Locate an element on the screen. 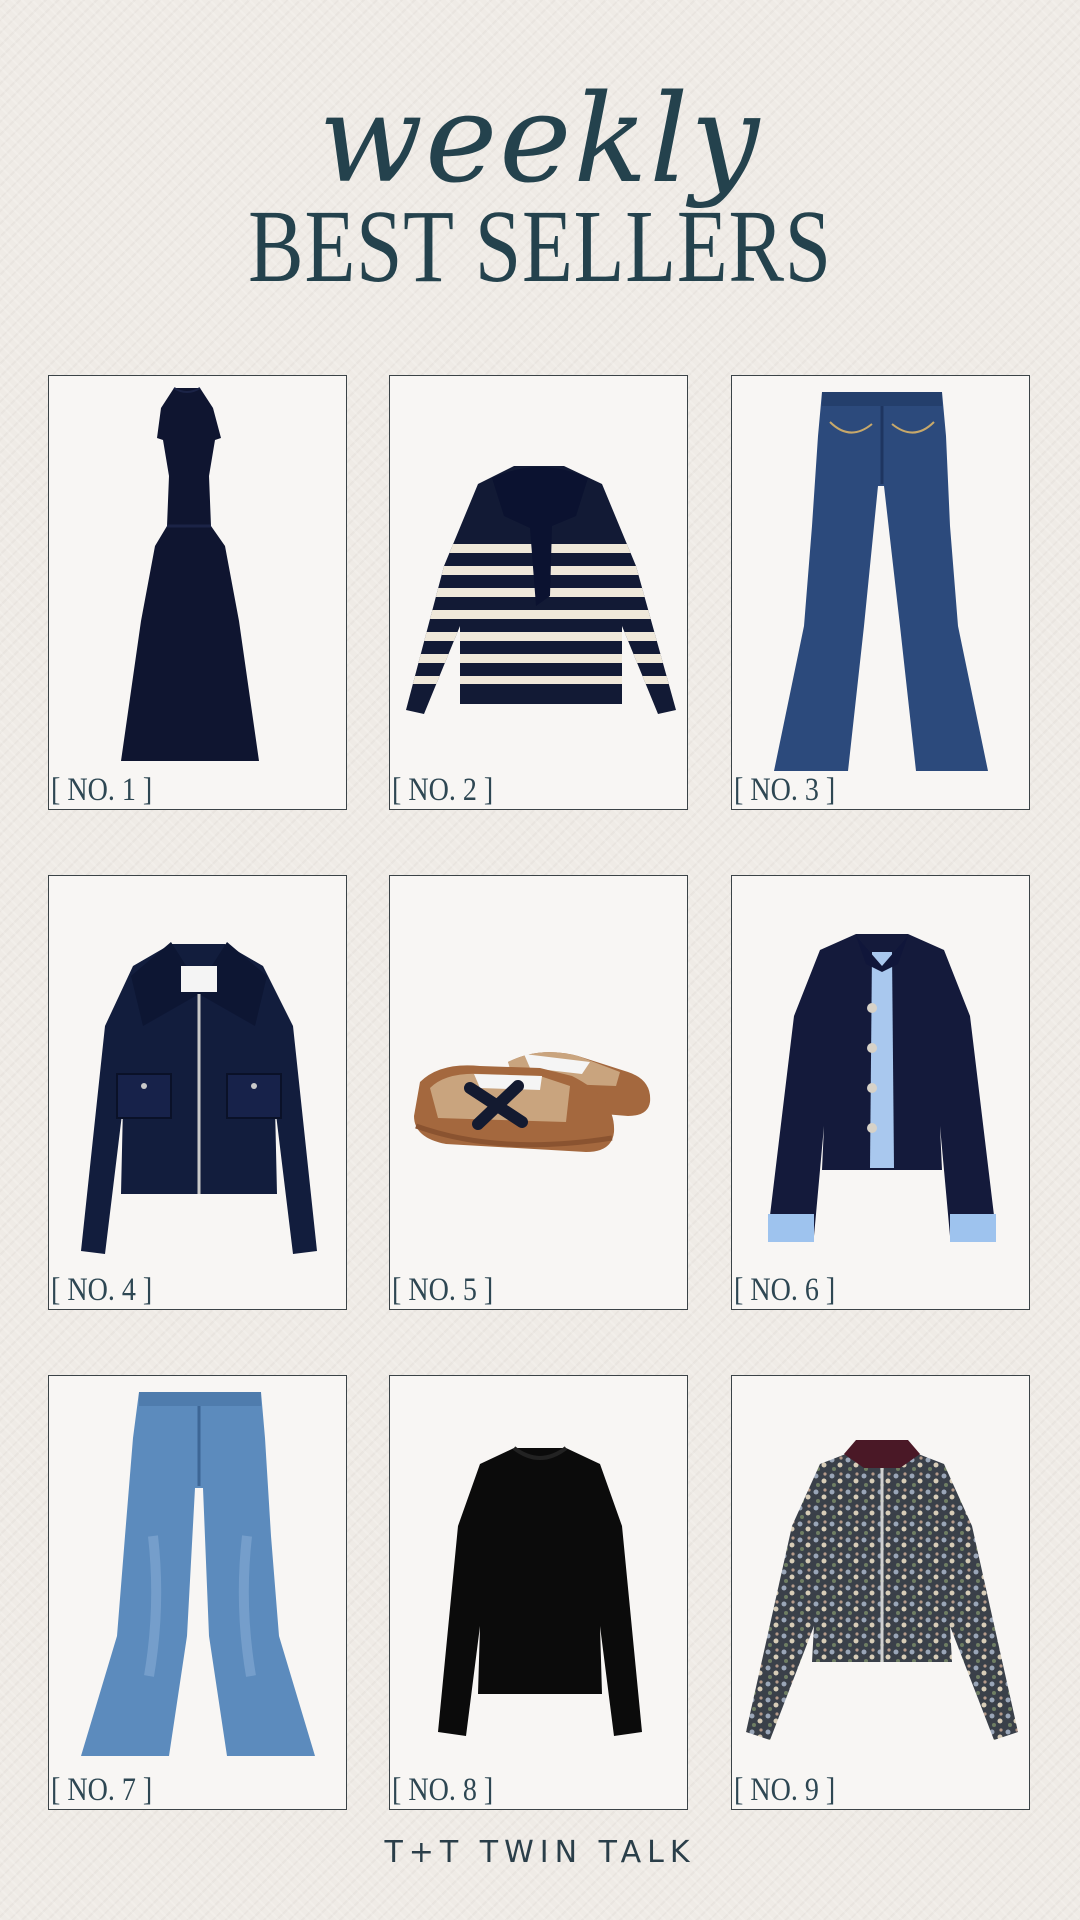  jacket-icon is located at coordinates (199, 1098).